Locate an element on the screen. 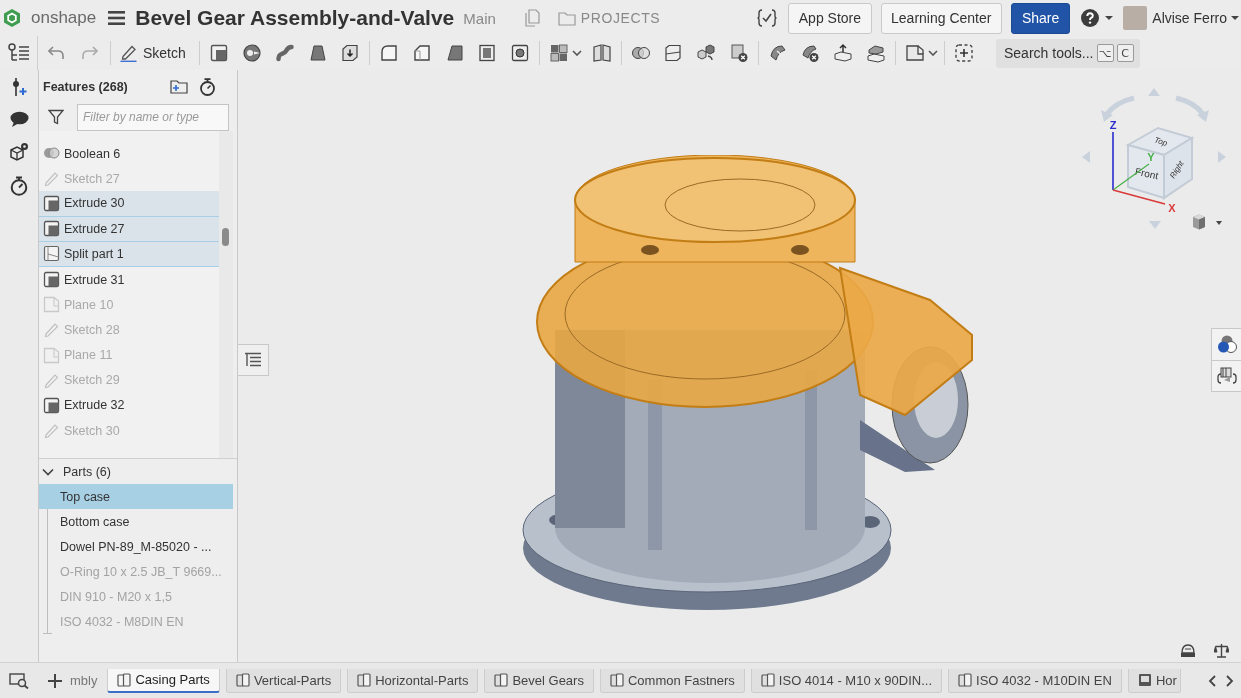 This screenshot has width=1241, height=698. branch-label: Main is located at coordinates (479, 18).